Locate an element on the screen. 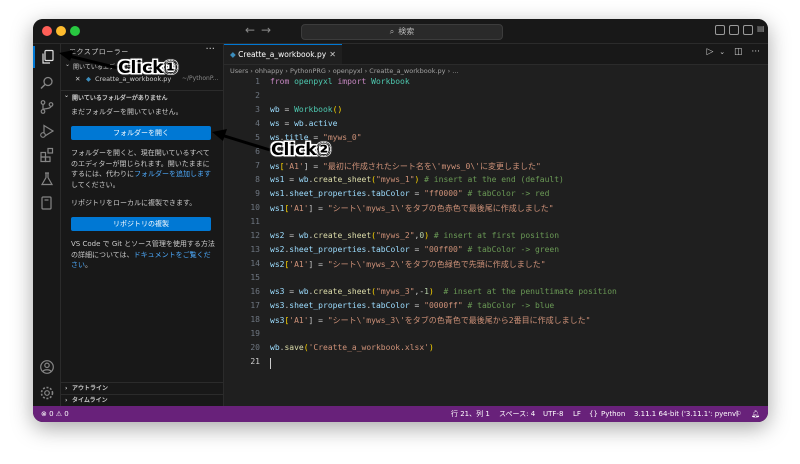 Image resolution: width=800 pixels, height=464 pixels. click1-annotation: Click① is located at coordinates (148, 68).